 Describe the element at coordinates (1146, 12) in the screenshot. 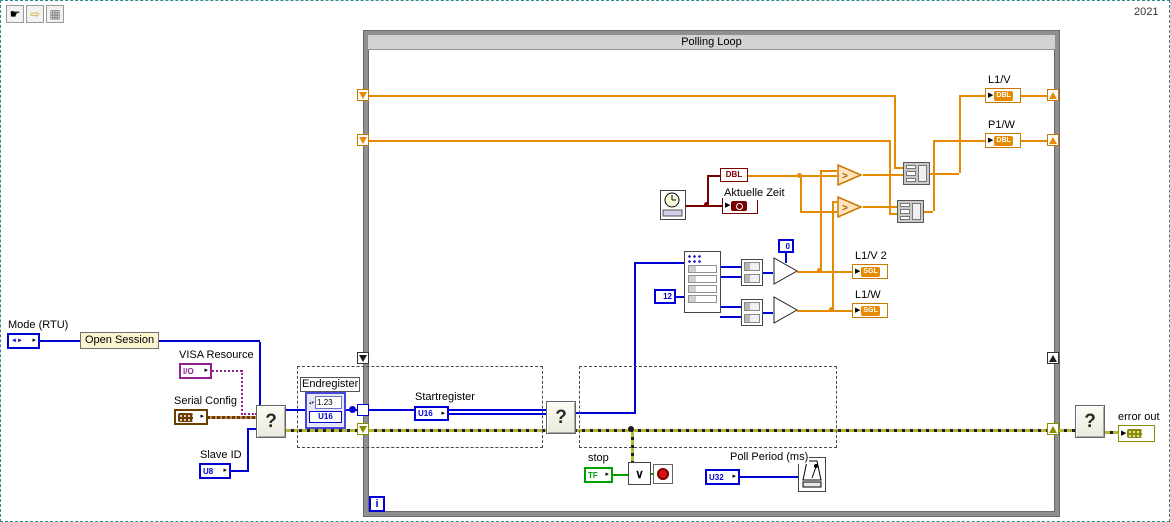

I see `year-badge: 2021` at that location.